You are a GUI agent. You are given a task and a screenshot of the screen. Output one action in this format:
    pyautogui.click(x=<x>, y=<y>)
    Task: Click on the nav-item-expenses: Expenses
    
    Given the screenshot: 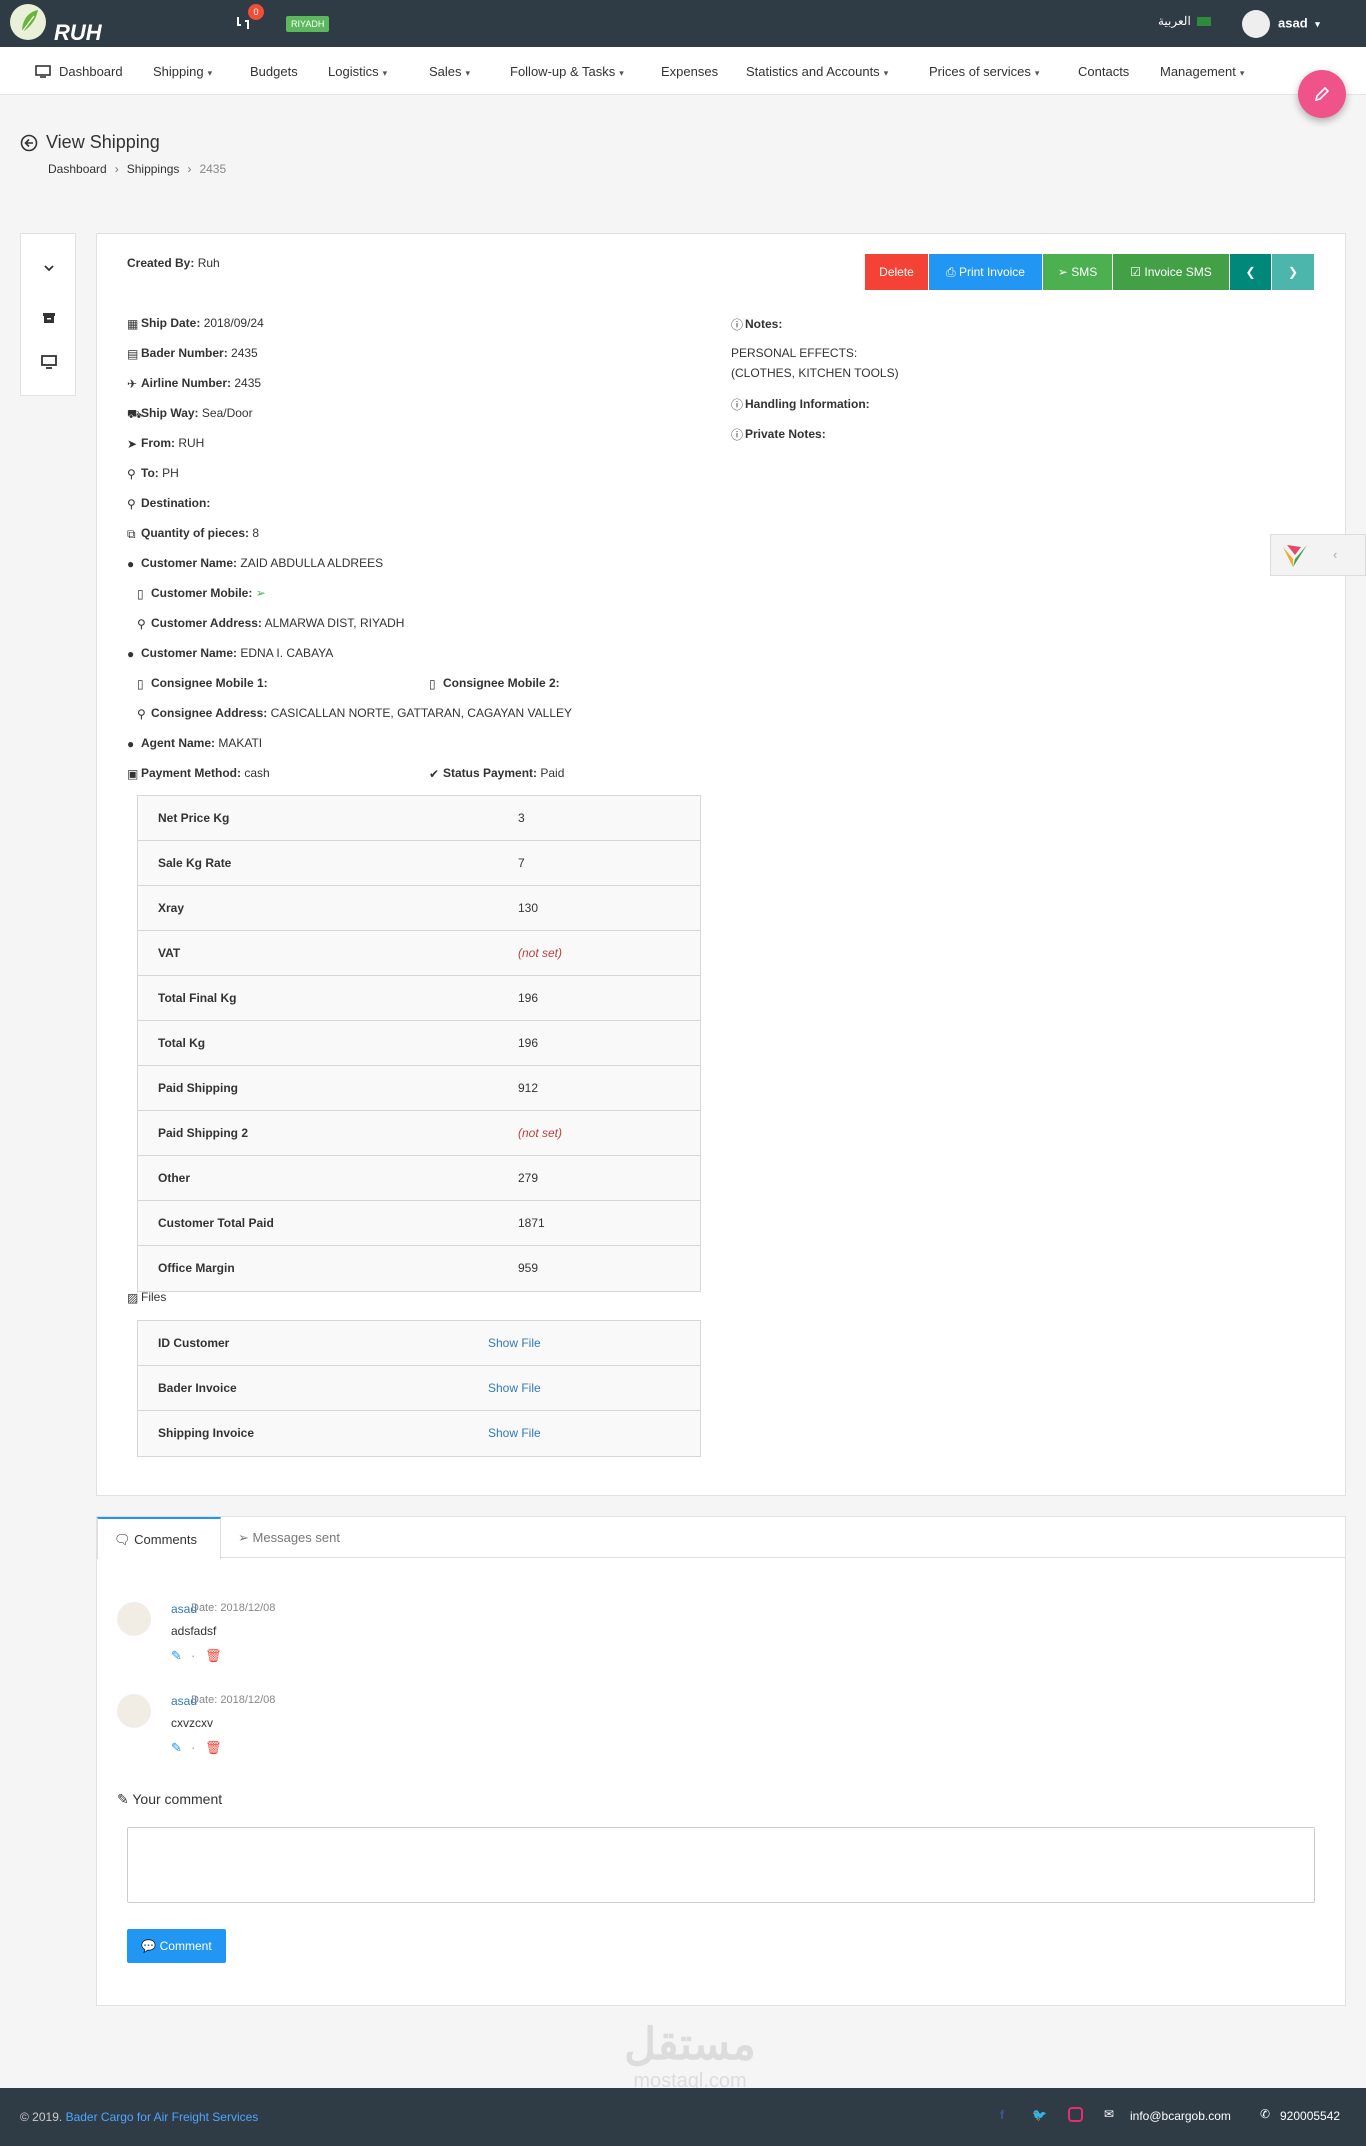 What is the action you would take?
    pyautogui.click(x=689, y=71)
    